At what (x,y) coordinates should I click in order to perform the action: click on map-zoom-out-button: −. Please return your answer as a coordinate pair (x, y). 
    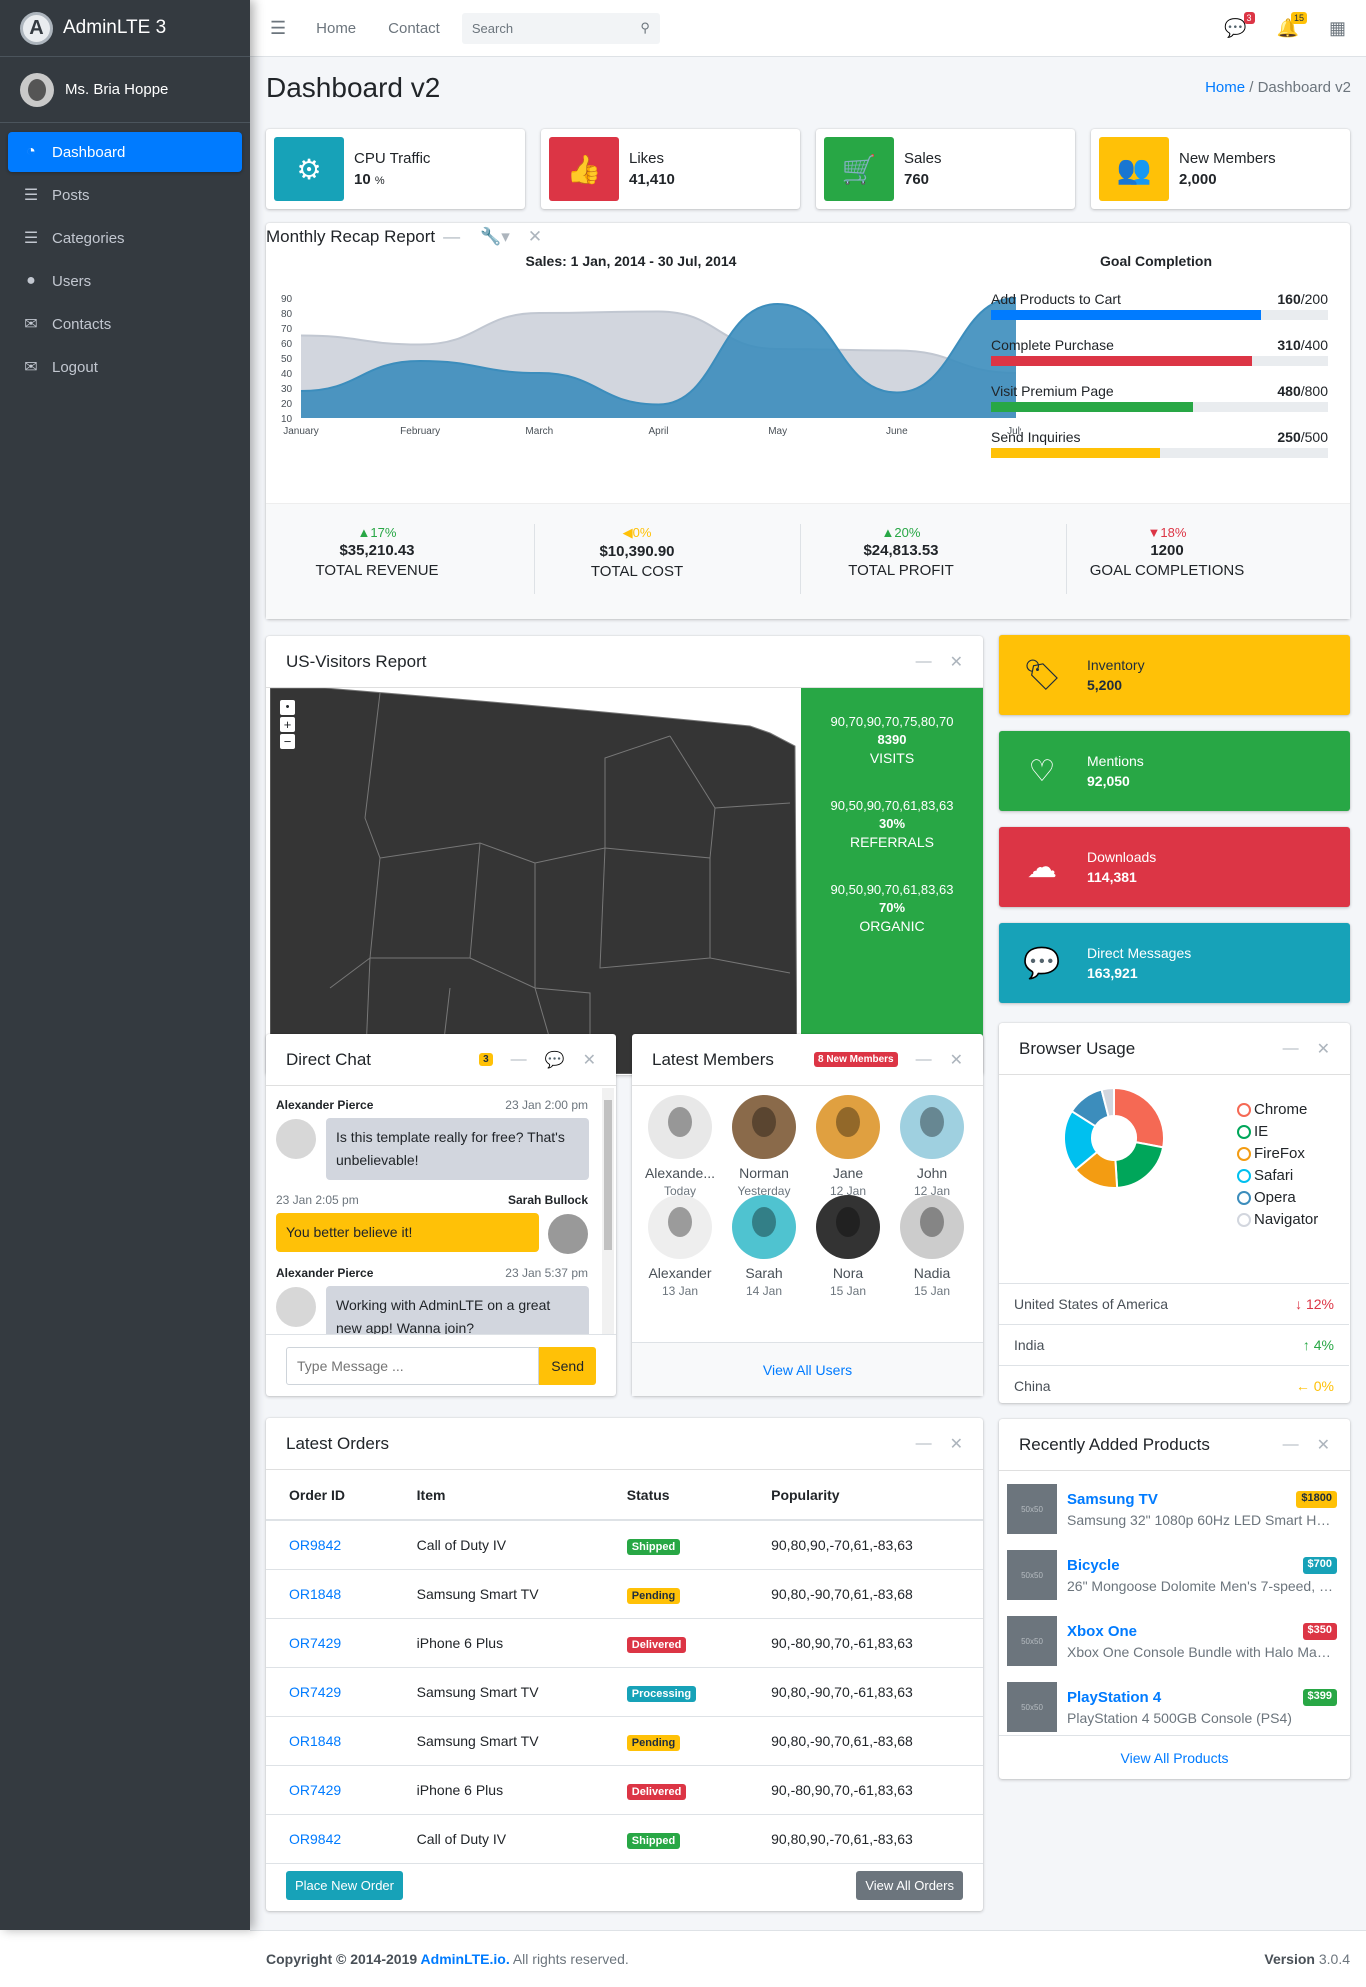
    Looking at the image, I should click on (287, 741).